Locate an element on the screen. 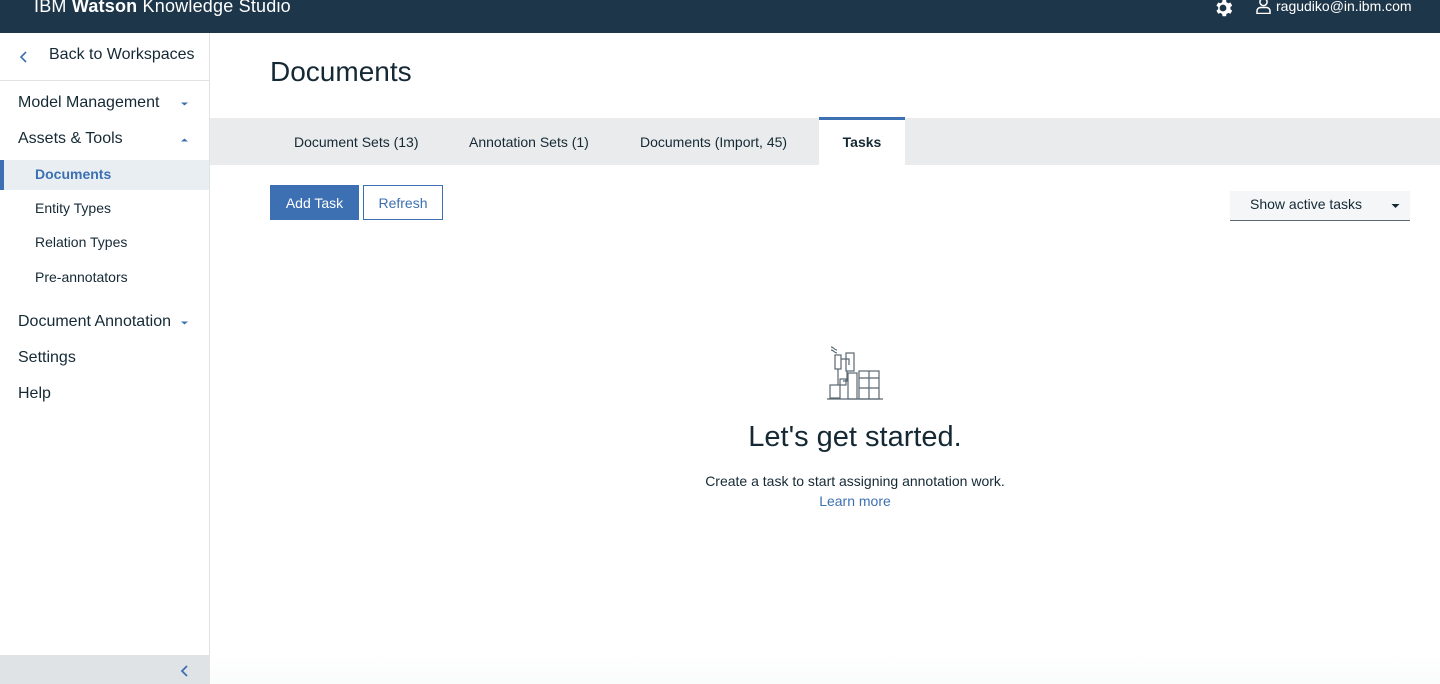 This screenshot has width=1440, height=684. user-email: ragudiko@in.ibm.com is located at coordinates (1344, 7).